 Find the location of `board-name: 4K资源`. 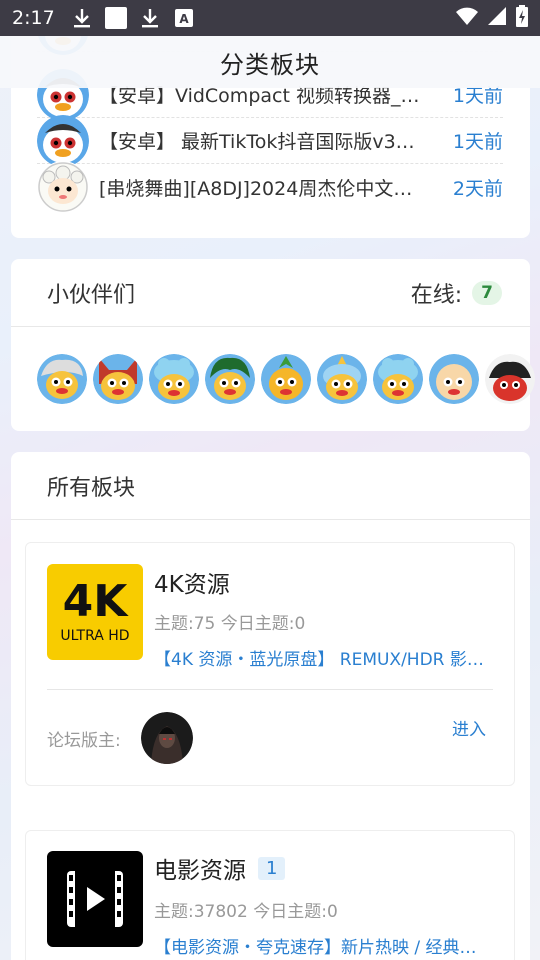

board-name: 4K资源 is located at coordinates (192, 582).